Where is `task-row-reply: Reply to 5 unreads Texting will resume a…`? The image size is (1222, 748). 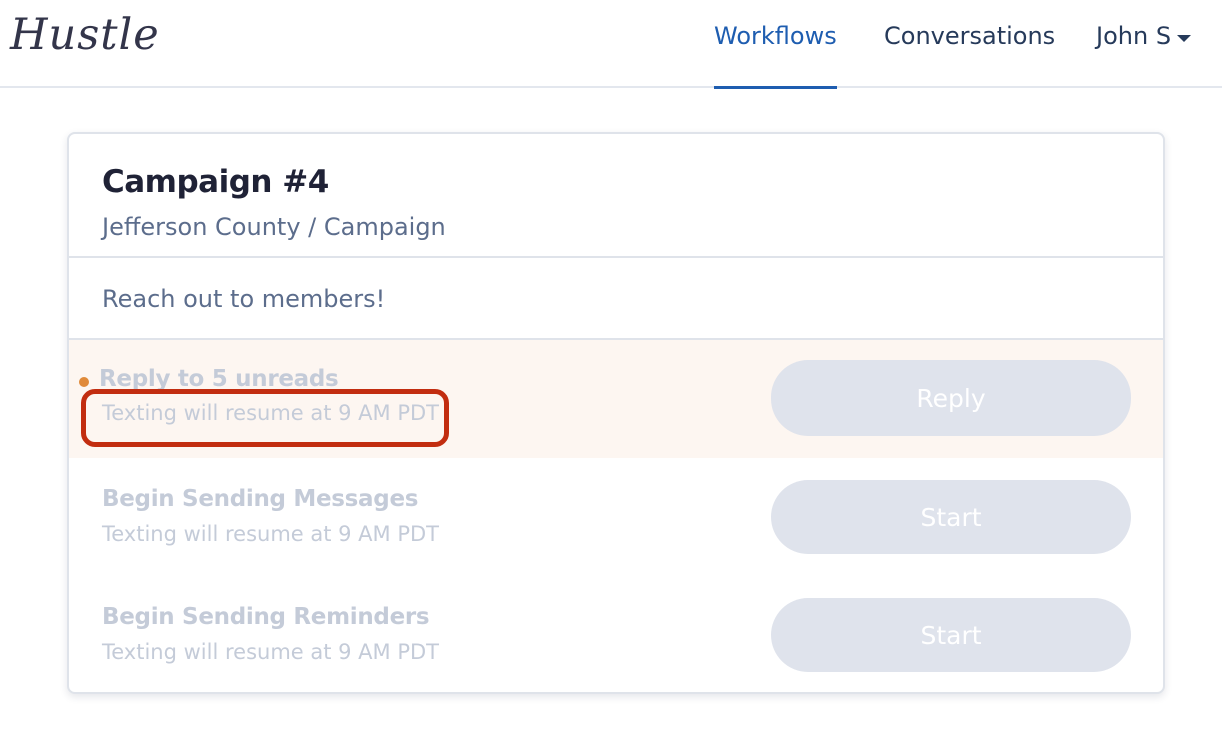
task-row-reply: Reply to 5 unreads Texting will resume a… is located at coordinates (616, 399).